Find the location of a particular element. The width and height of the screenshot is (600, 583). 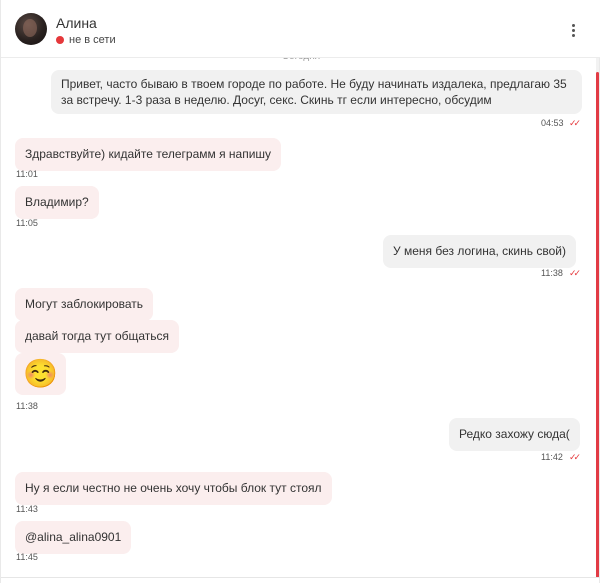

message-text: Редко захожу сюда( is located at coordinates (514, 434).